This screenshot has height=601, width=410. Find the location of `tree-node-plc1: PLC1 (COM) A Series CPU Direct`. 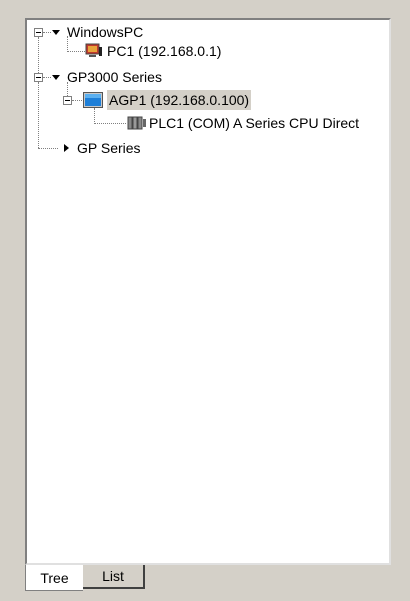

tree-node-plc1: PLC1 (COM) A Series CPU Direct is located at coordinates (254, 123).